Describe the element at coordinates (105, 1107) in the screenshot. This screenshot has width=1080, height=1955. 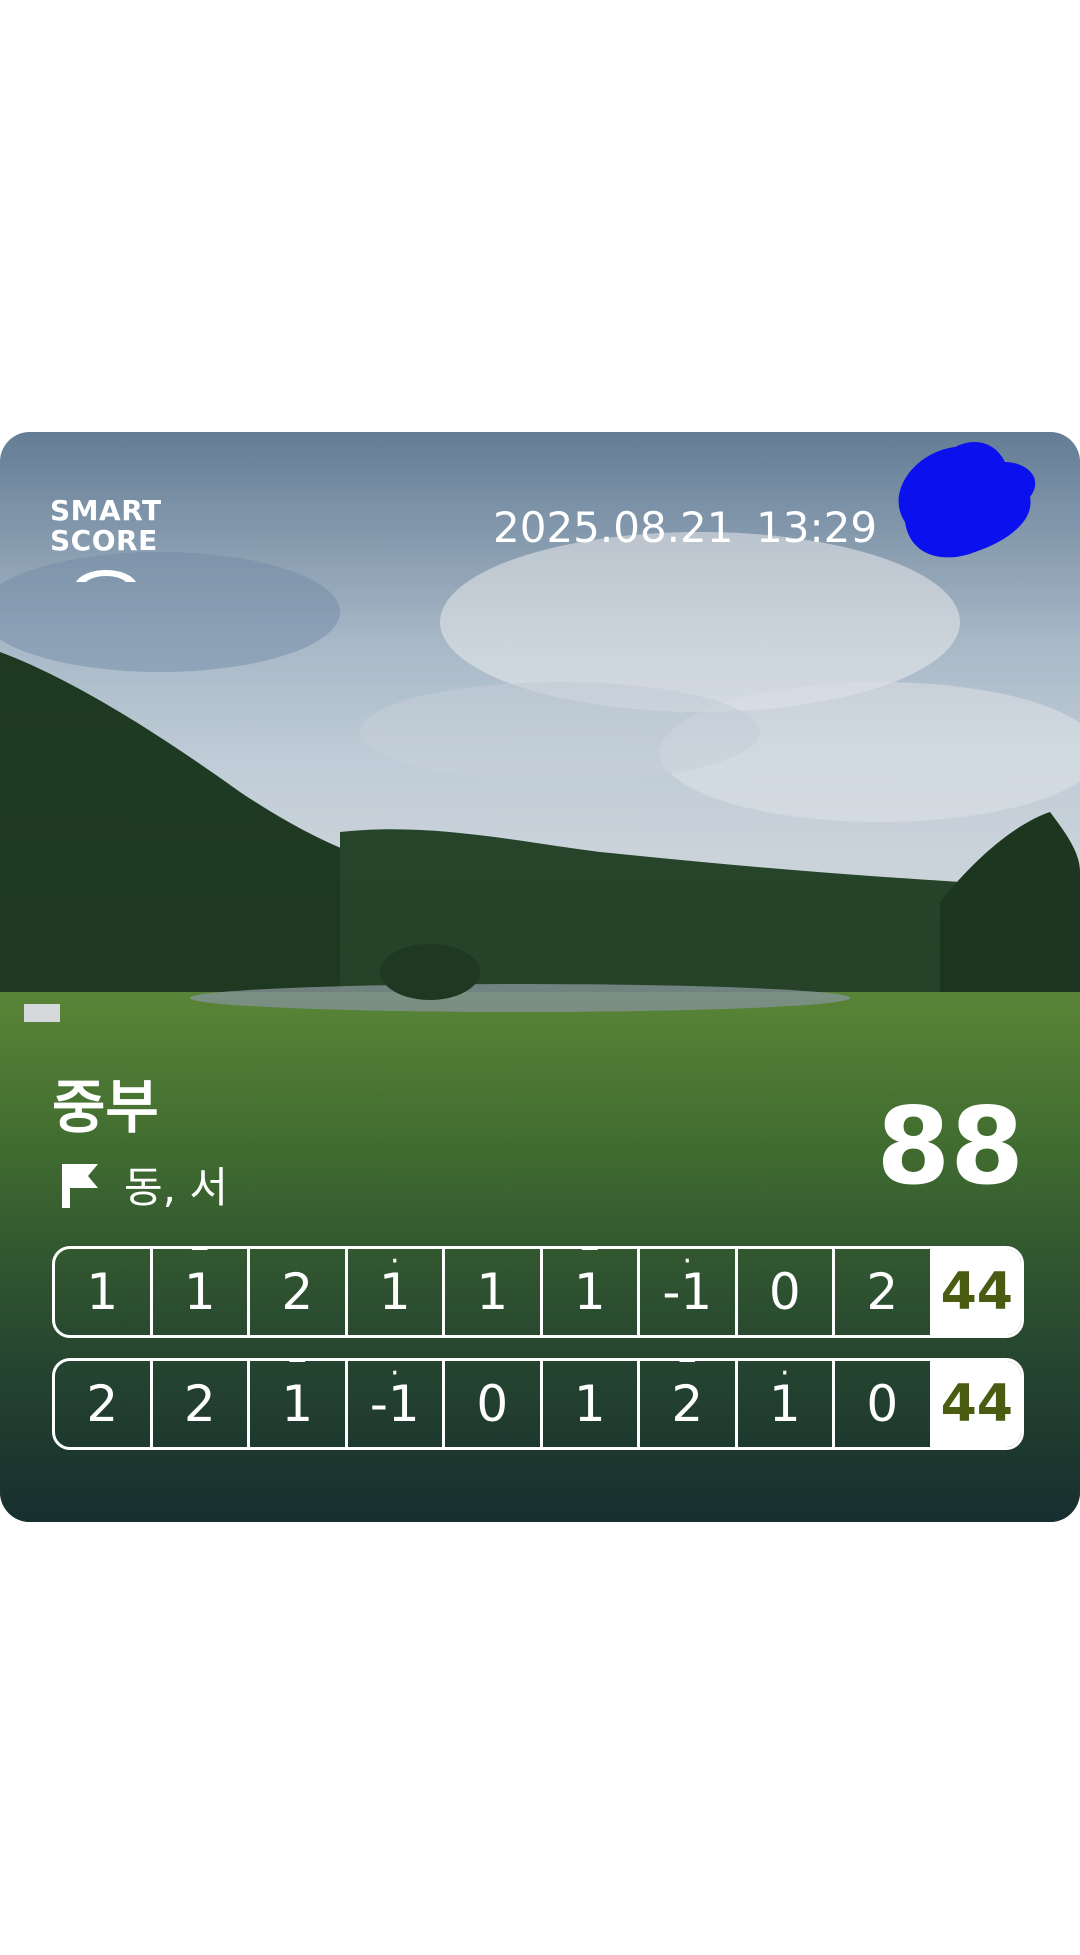
I see `course-name: 중부` at that location.